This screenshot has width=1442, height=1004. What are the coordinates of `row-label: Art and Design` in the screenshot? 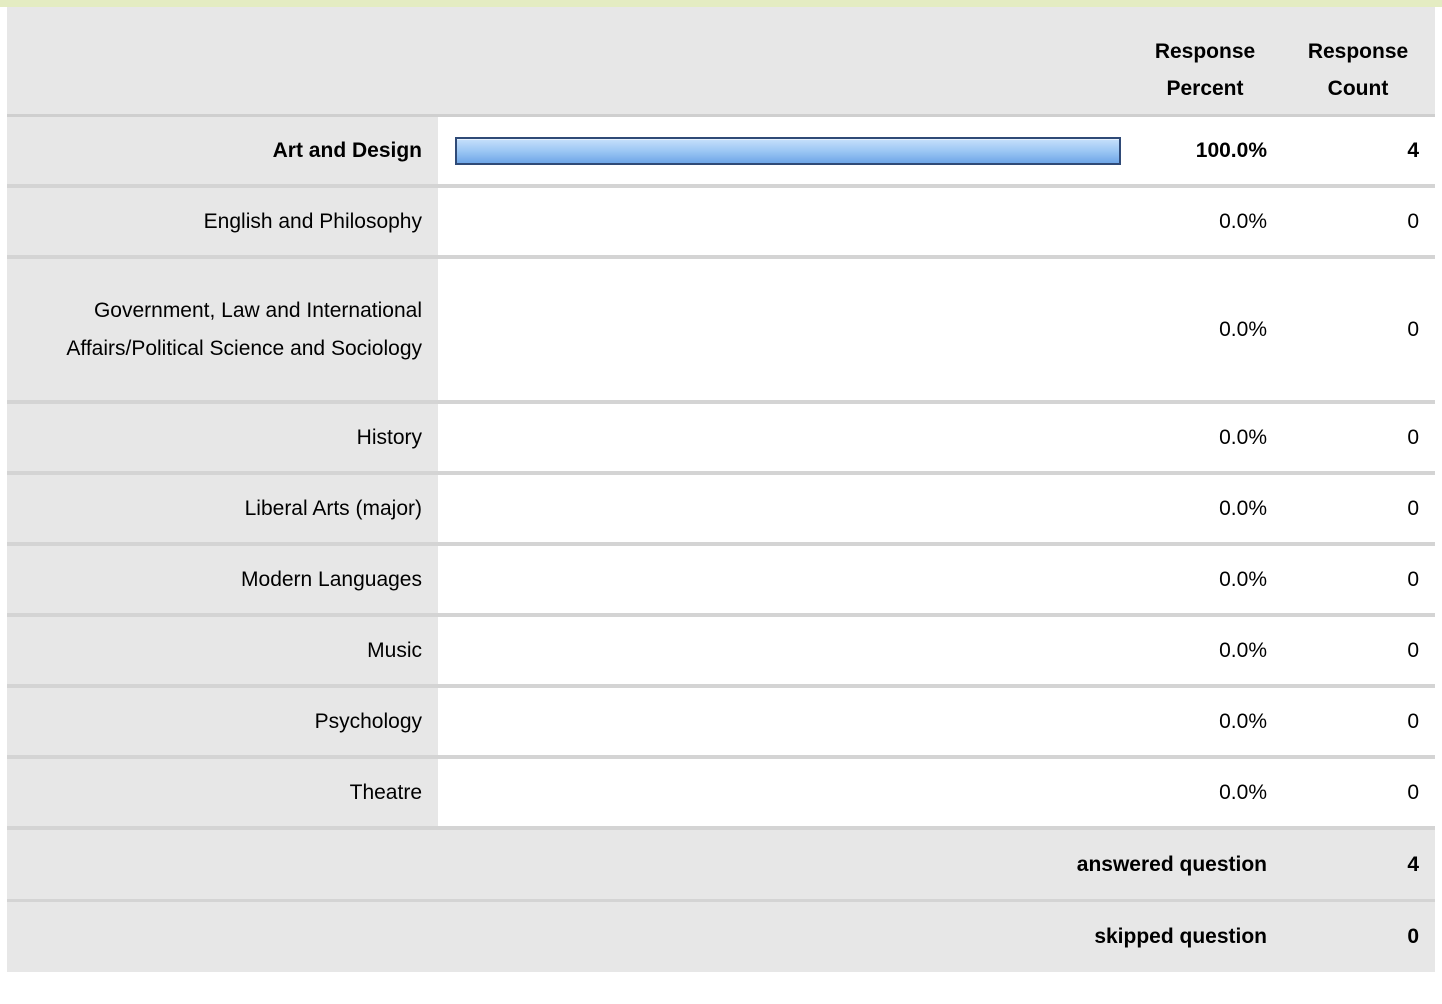 It's located at (347, 150).